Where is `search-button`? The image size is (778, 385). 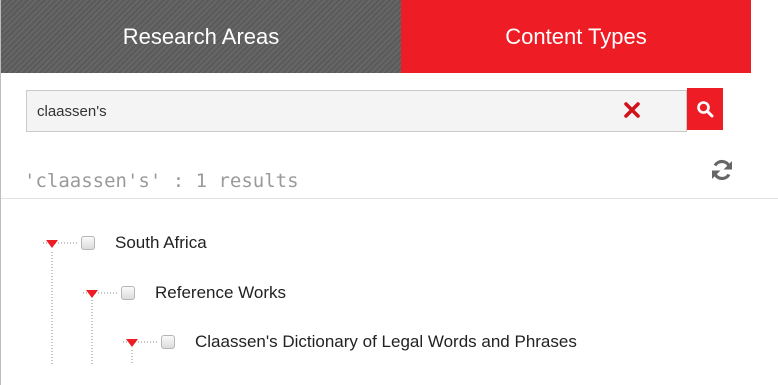
search-button is located at coordinates (705, 109).